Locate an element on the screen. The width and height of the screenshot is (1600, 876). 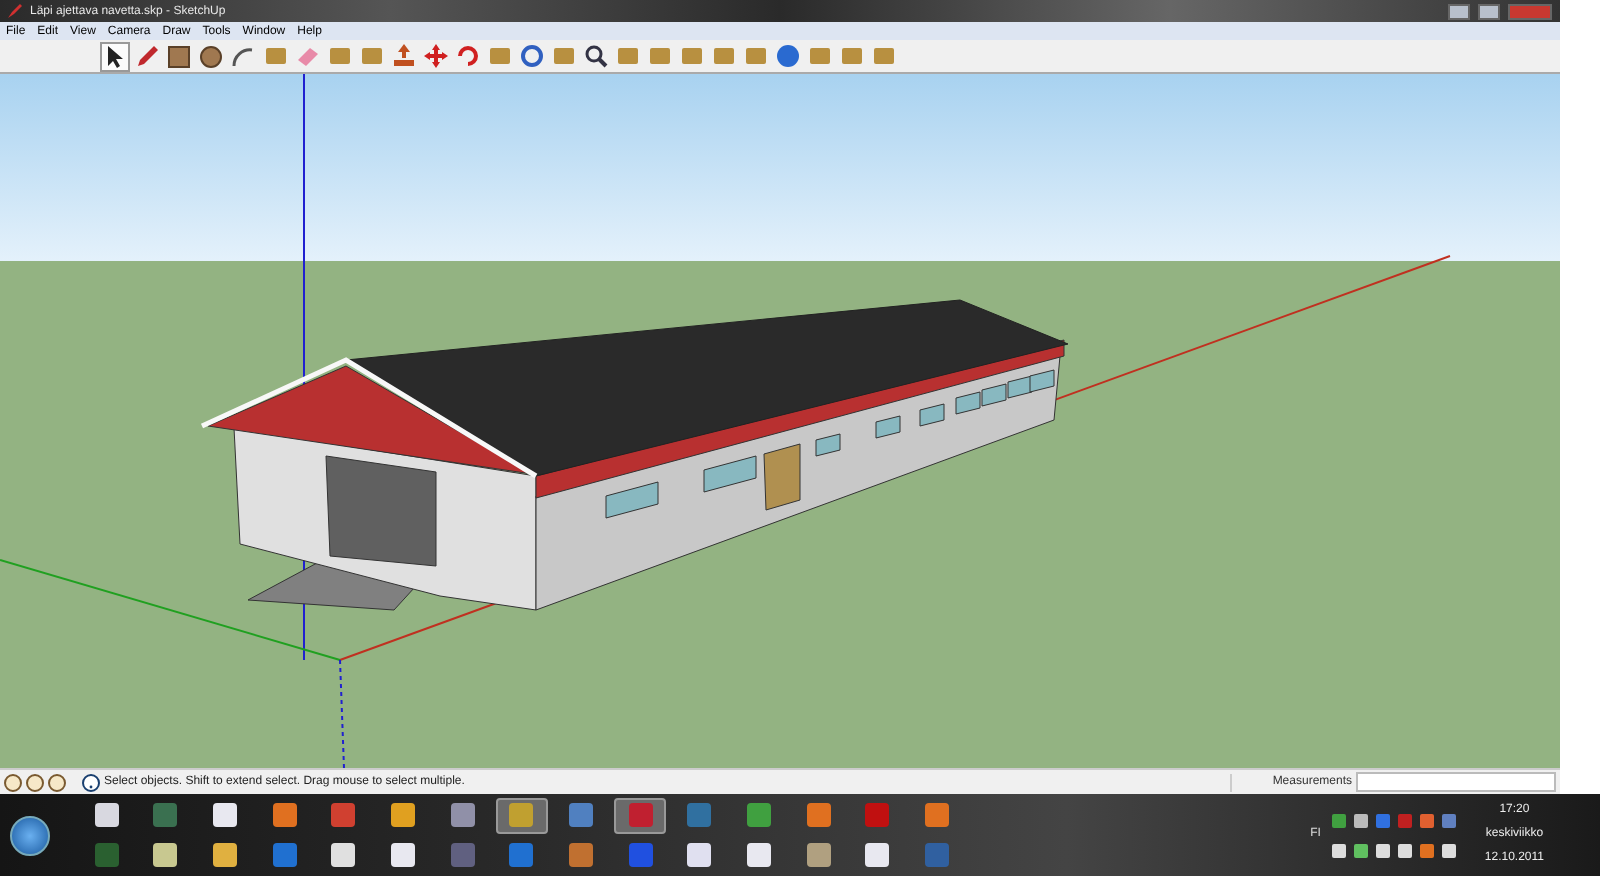
pencil-icon is located at coordinates (147, 56).